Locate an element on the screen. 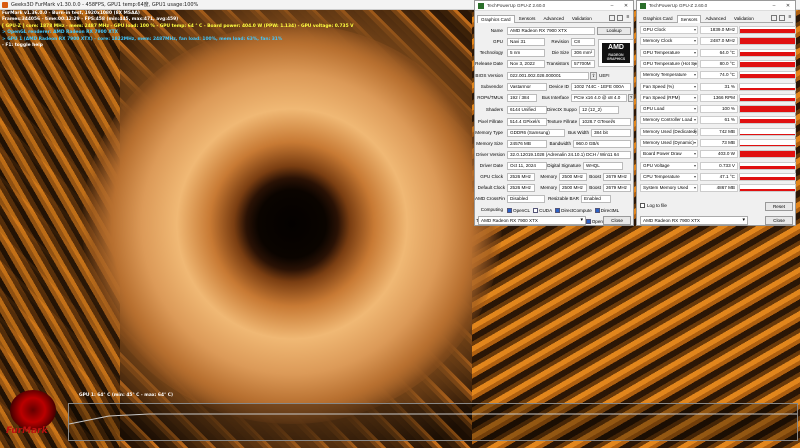 This screenshot has height=448, width=800. sensor-name: GPU Load is located at coordinates (669, 109).